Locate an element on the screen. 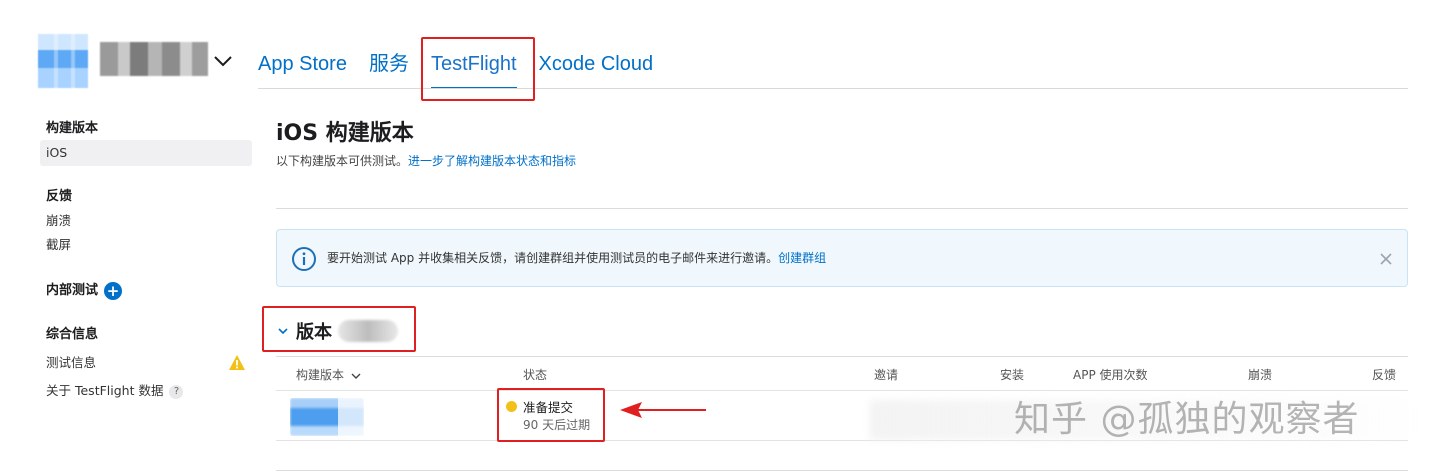 This screenshot has width=1452, height=473. column-header-crashes: 崩溃 is located at coordinates (1260, 375).